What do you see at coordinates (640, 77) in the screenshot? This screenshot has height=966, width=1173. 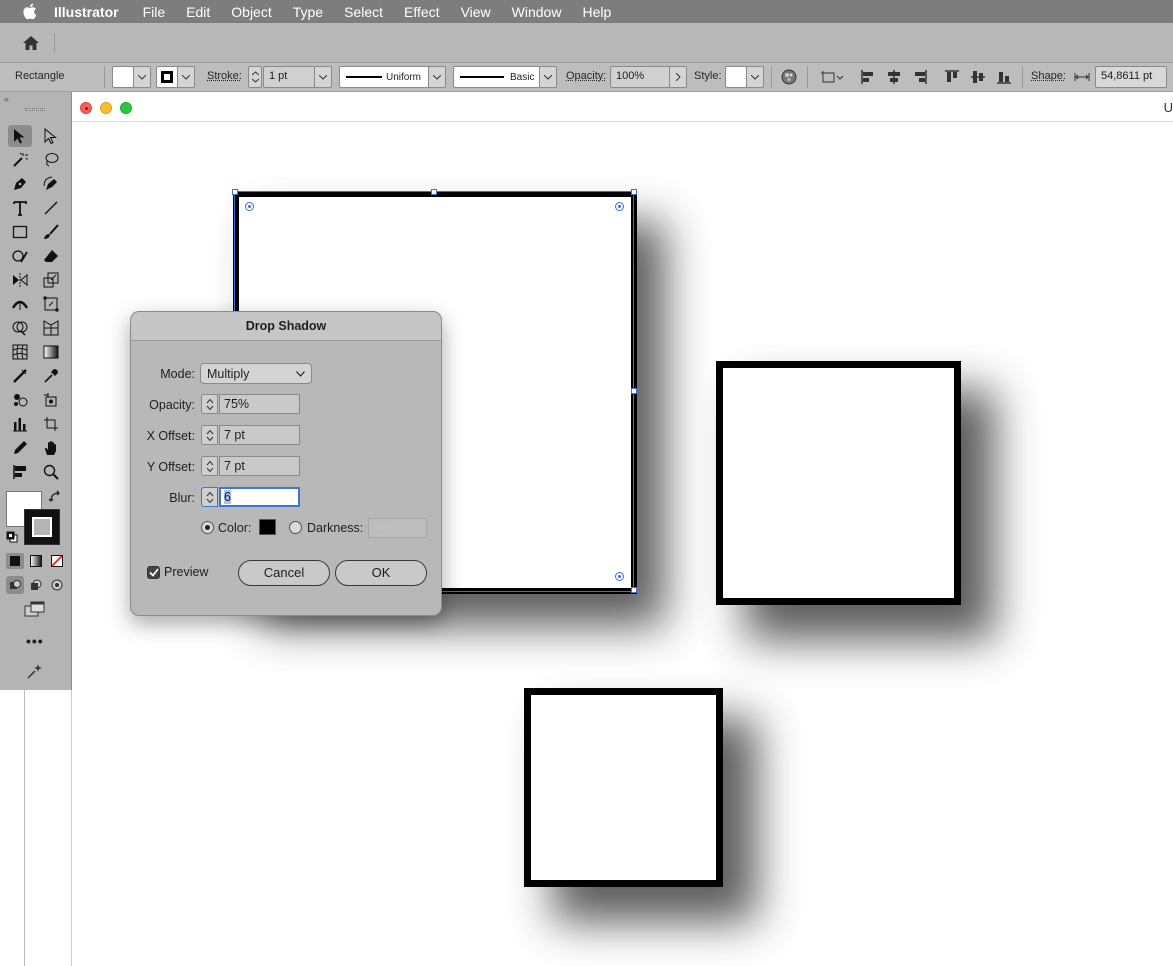 I see `opacity-field: 100%` at bounding box center [640, 77].